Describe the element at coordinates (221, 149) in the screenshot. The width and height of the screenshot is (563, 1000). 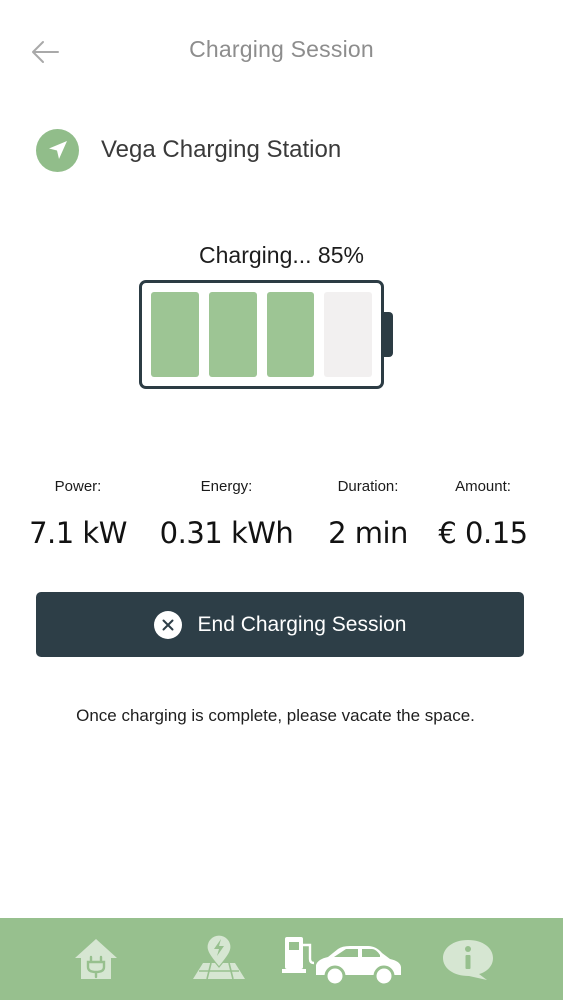
I see `station-name: Vega Charging Station` at that location.